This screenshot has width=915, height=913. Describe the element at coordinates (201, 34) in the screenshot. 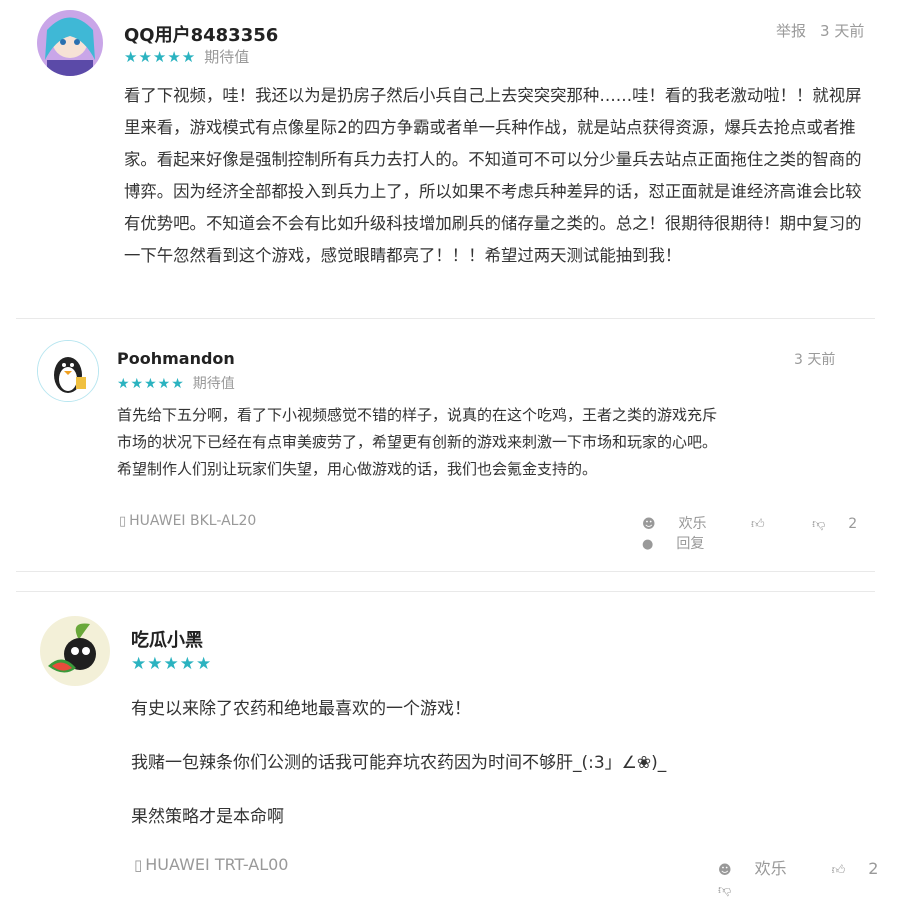

I see `username: QQ用户8483356` at that location.